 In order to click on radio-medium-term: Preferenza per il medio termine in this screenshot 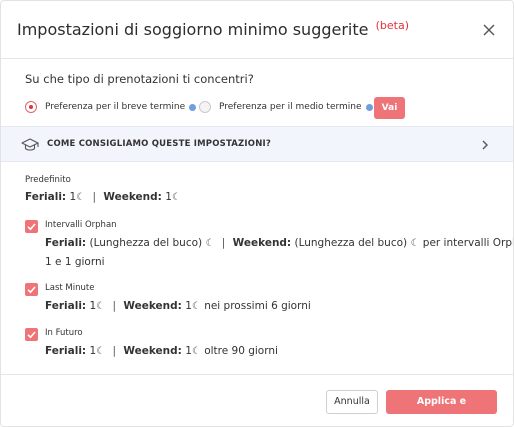, I will do `click(286, 107)`.